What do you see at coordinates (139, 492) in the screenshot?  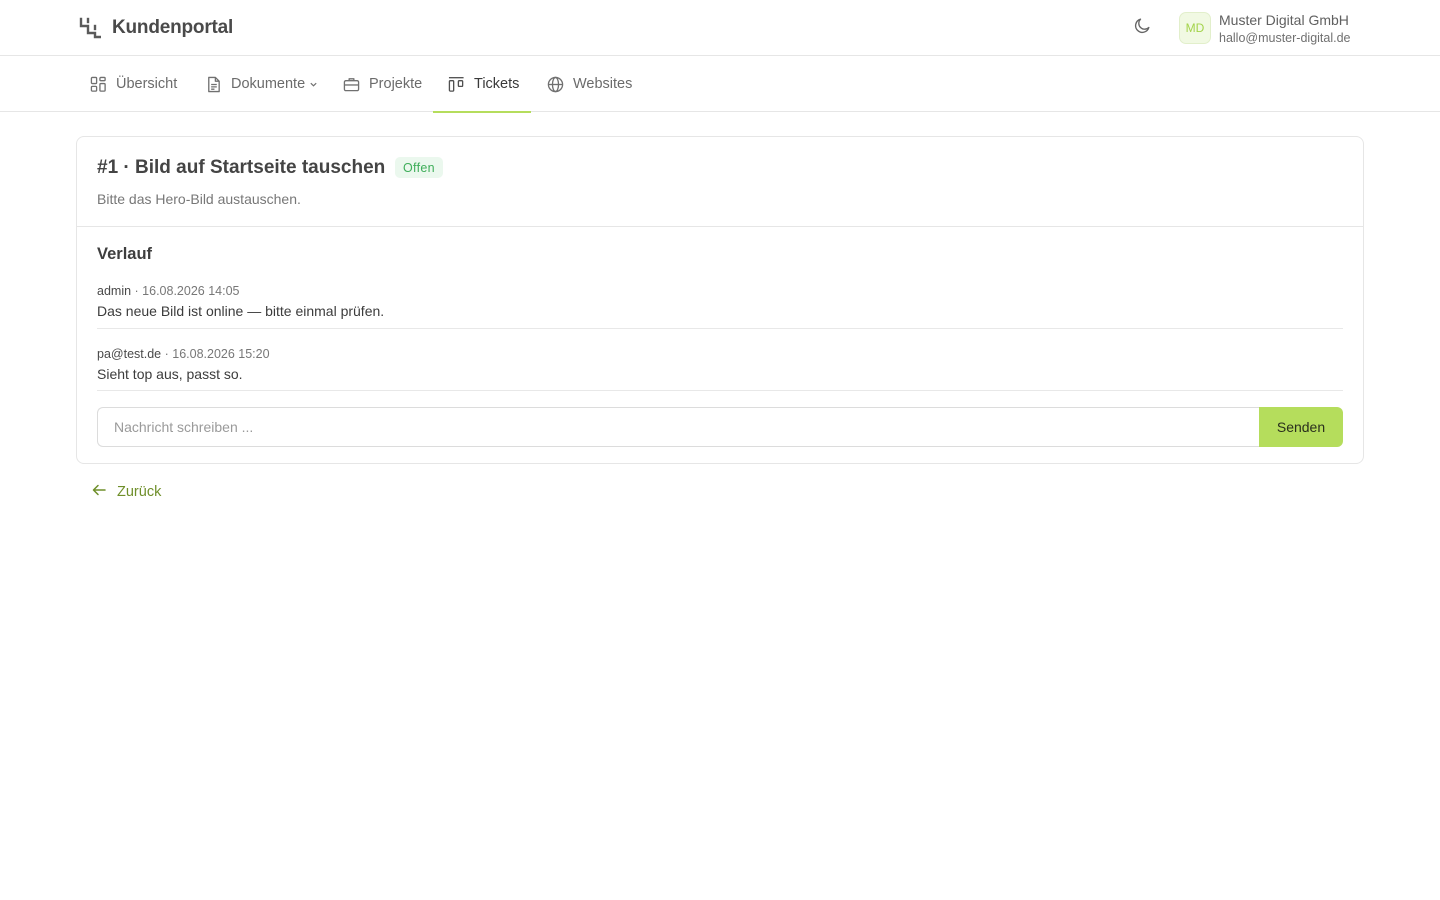 I see `back-label: Zurück` at bounding box center [139, 492].